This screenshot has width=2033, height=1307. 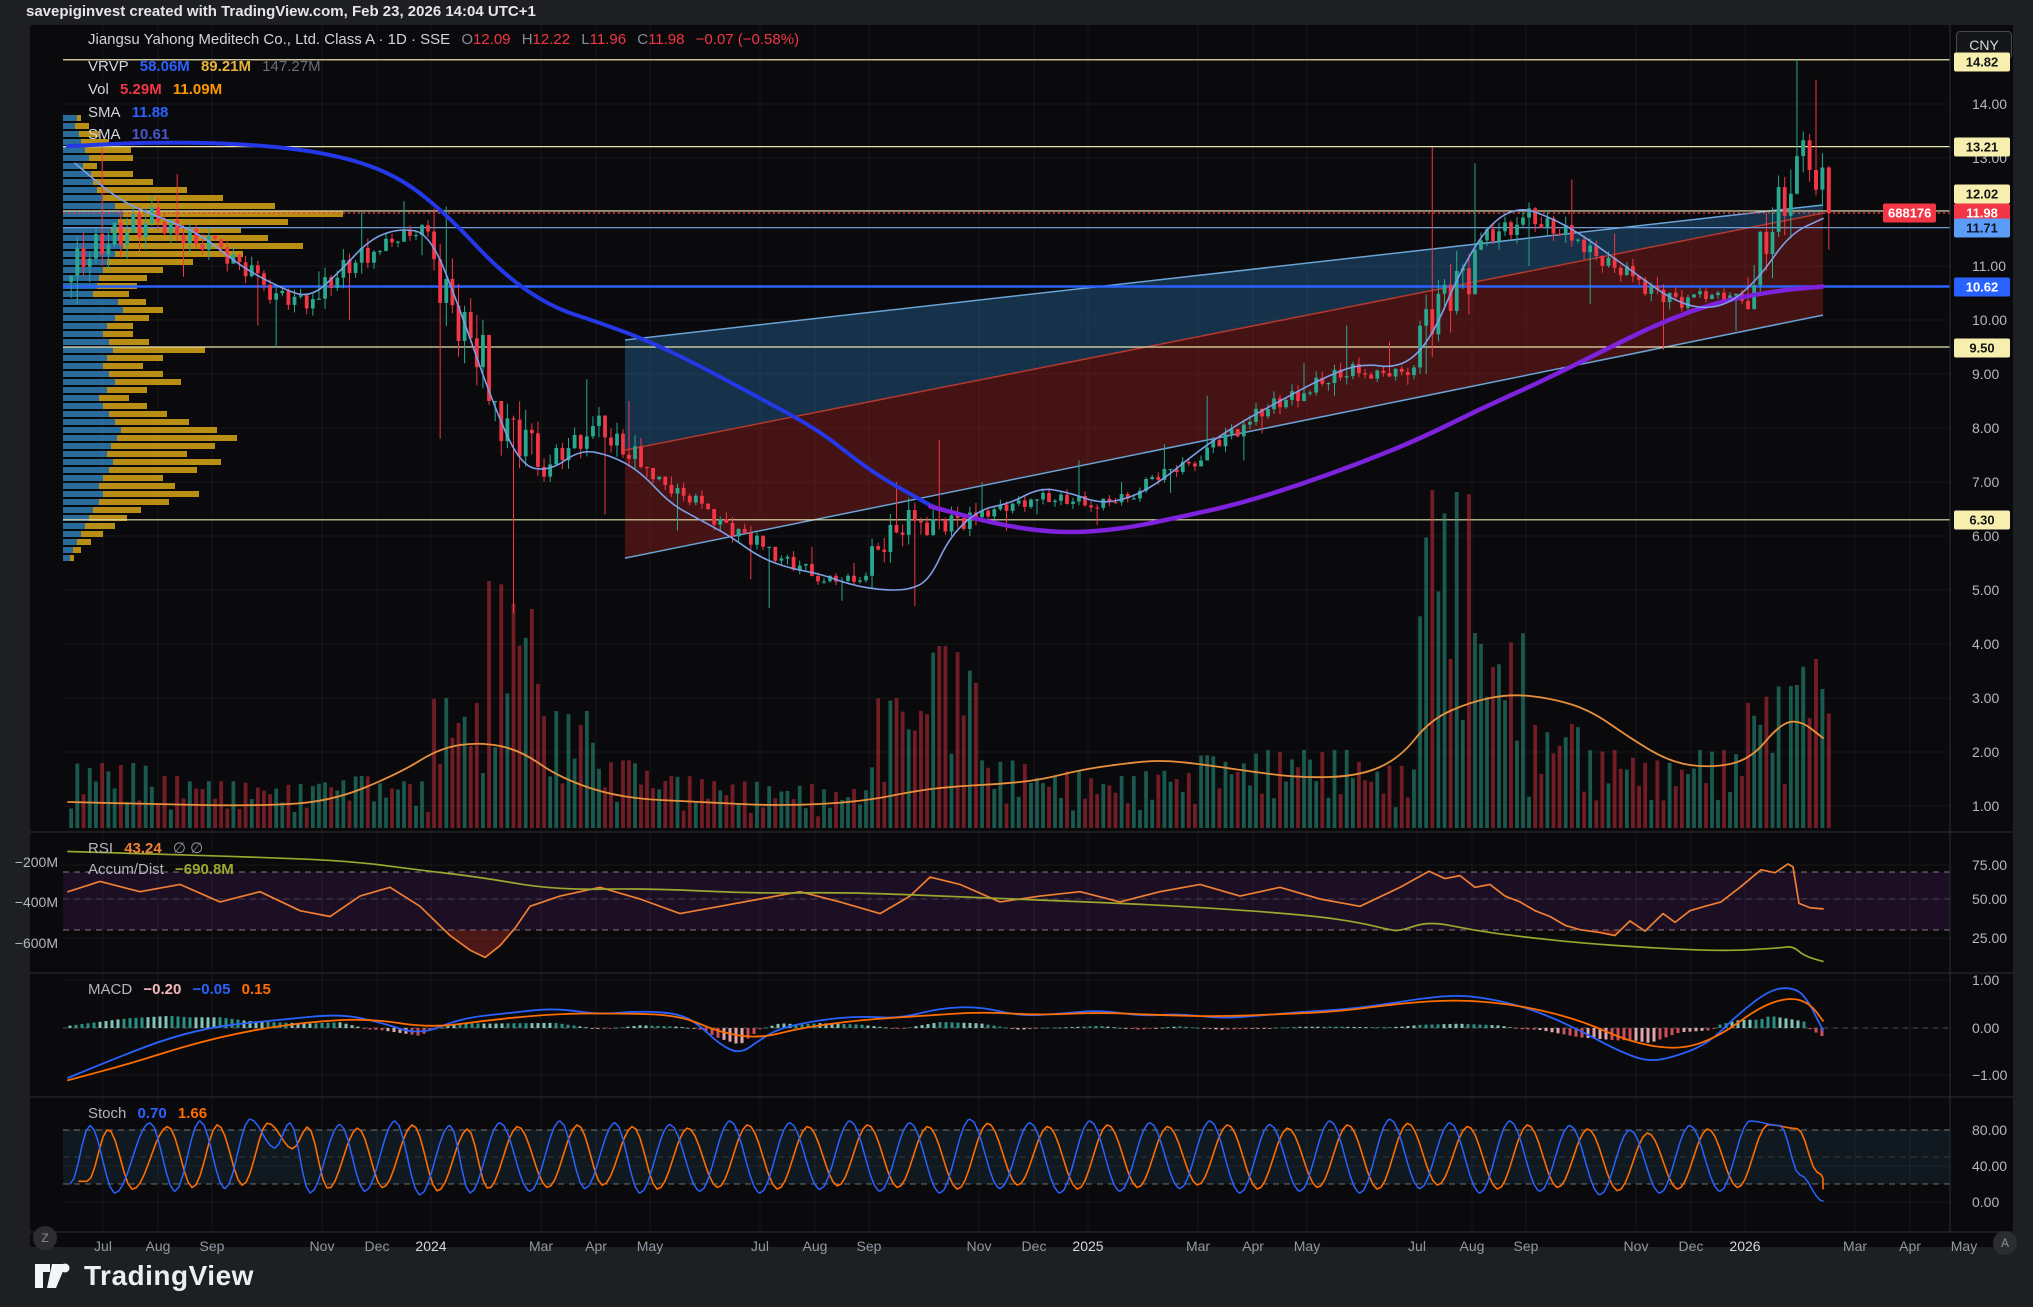 What do you see at coordinates (1016, 1277) in the screenshot?
I see `footer-bar: TradingView` at bounding box center [1016, 1277].